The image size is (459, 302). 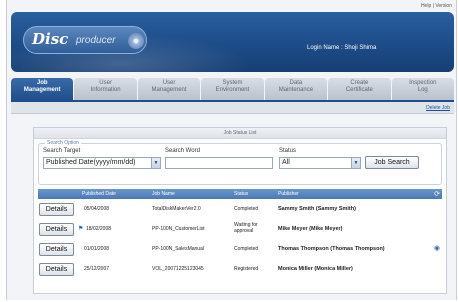 What do you see at coordinates (426, 6) in the screenshot?
I see `help-link: Help` at bounding box center [426, 6].